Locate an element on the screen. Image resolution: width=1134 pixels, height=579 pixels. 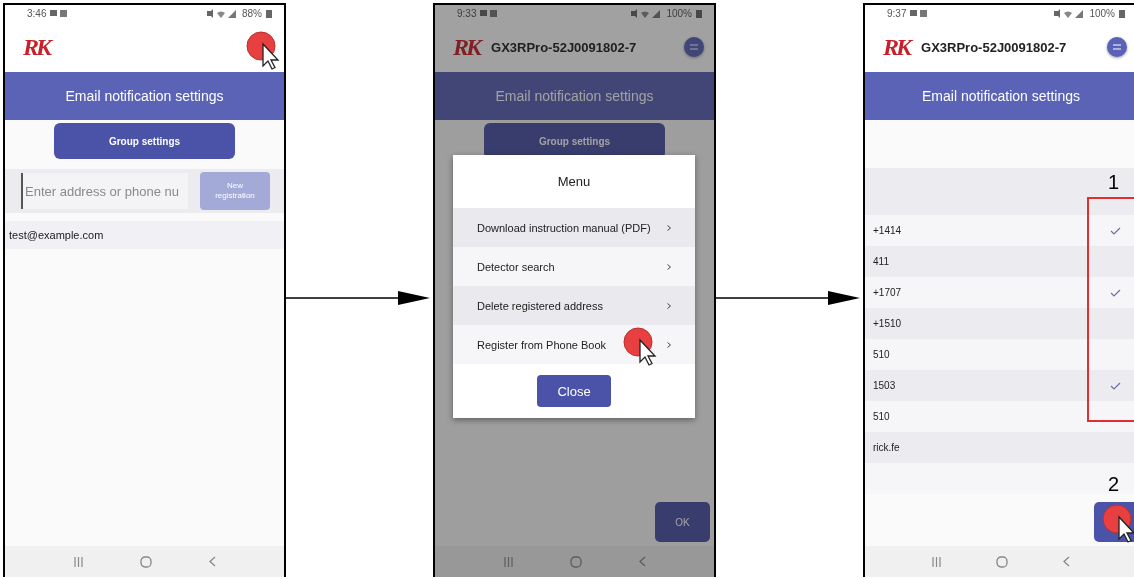
contact-row: +1414 is located at coordinates (999, 230).